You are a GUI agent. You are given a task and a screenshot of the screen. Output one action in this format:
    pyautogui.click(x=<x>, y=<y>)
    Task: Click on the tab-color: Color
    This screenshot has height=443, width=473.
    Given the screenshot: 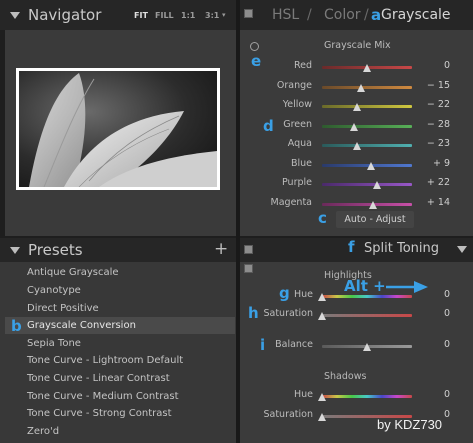 What is the action you would take?
    pyautogui.click(x=342, y=15)
    